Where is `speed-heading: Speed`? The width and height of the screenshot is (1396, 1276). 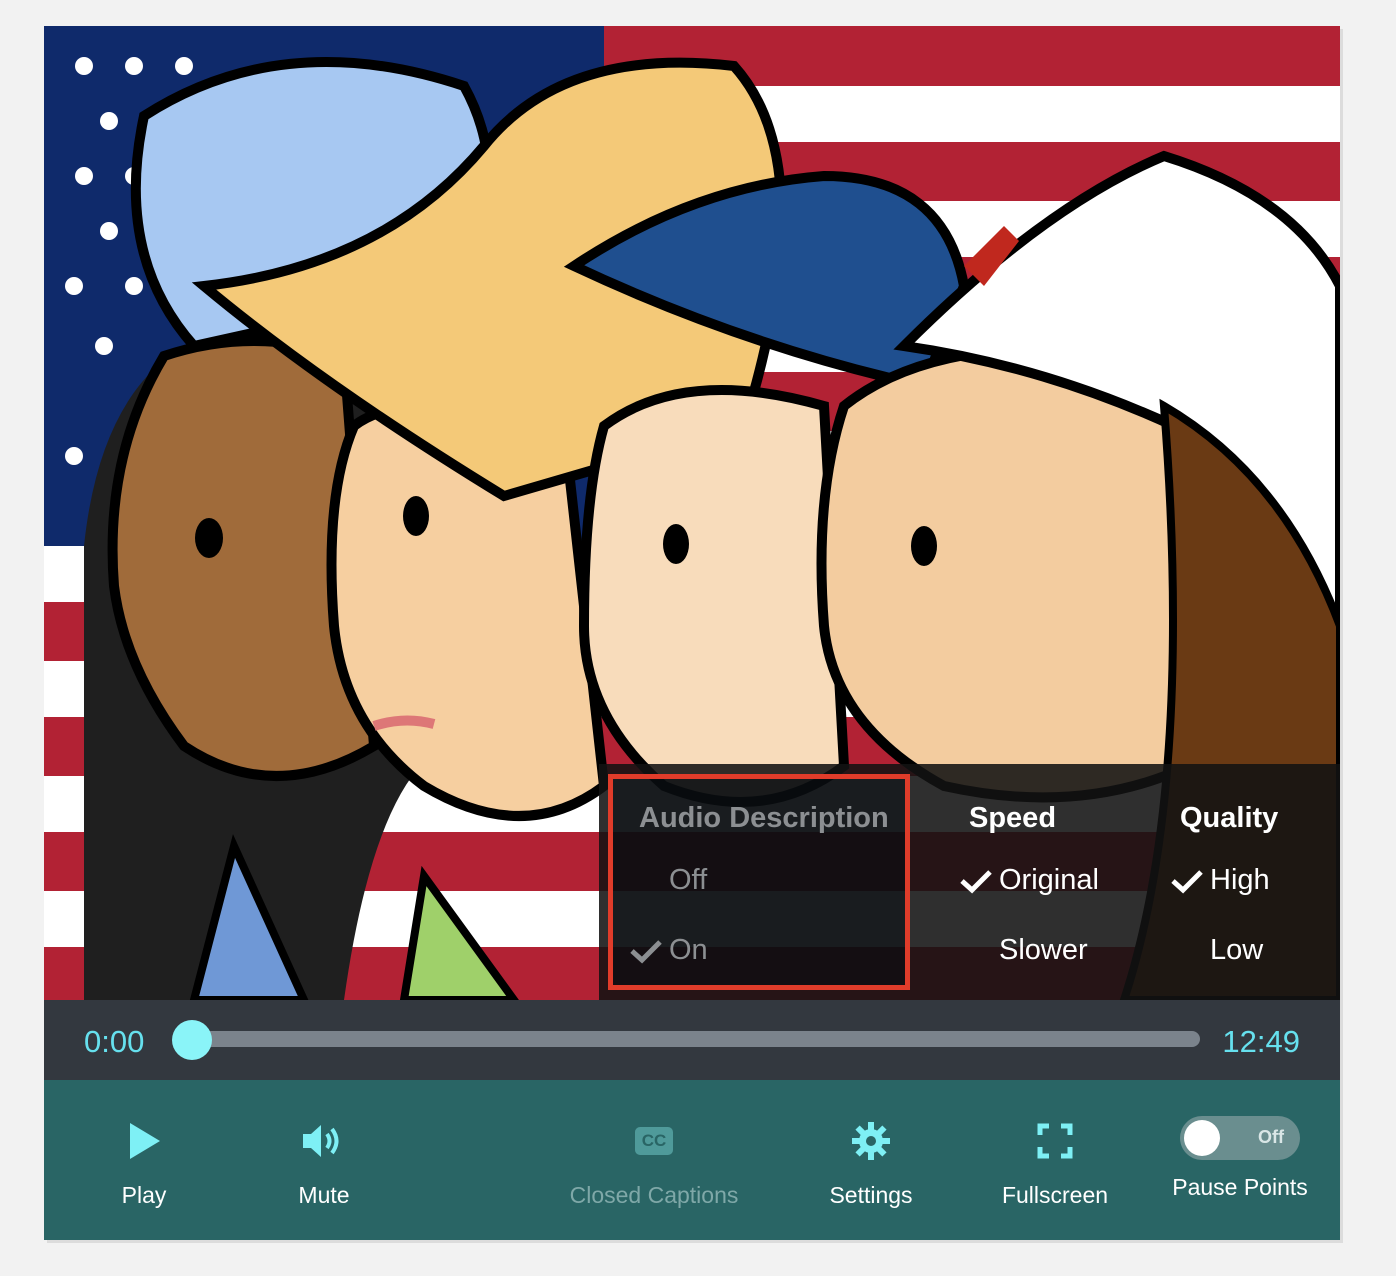
speed-heading: Speed is located at coordinates (1013, 818).